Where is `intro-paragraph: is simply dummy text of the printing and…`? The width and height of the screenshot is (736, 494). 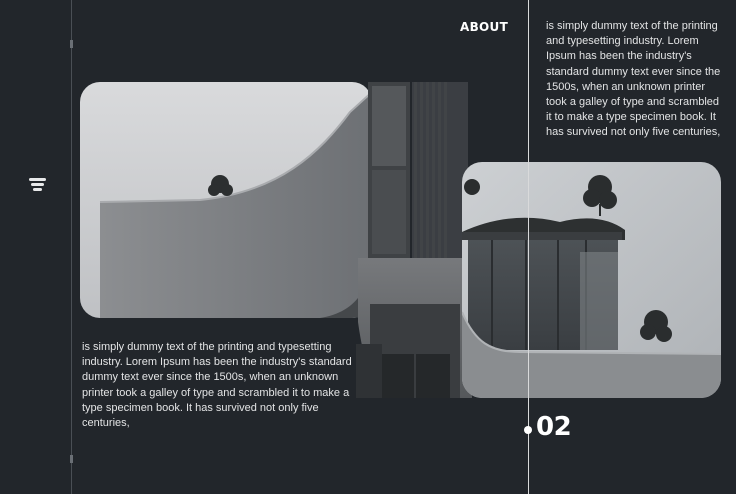
intro-paragraph: is simply dummy text of the printing and… is located at coordinates (217, 385).